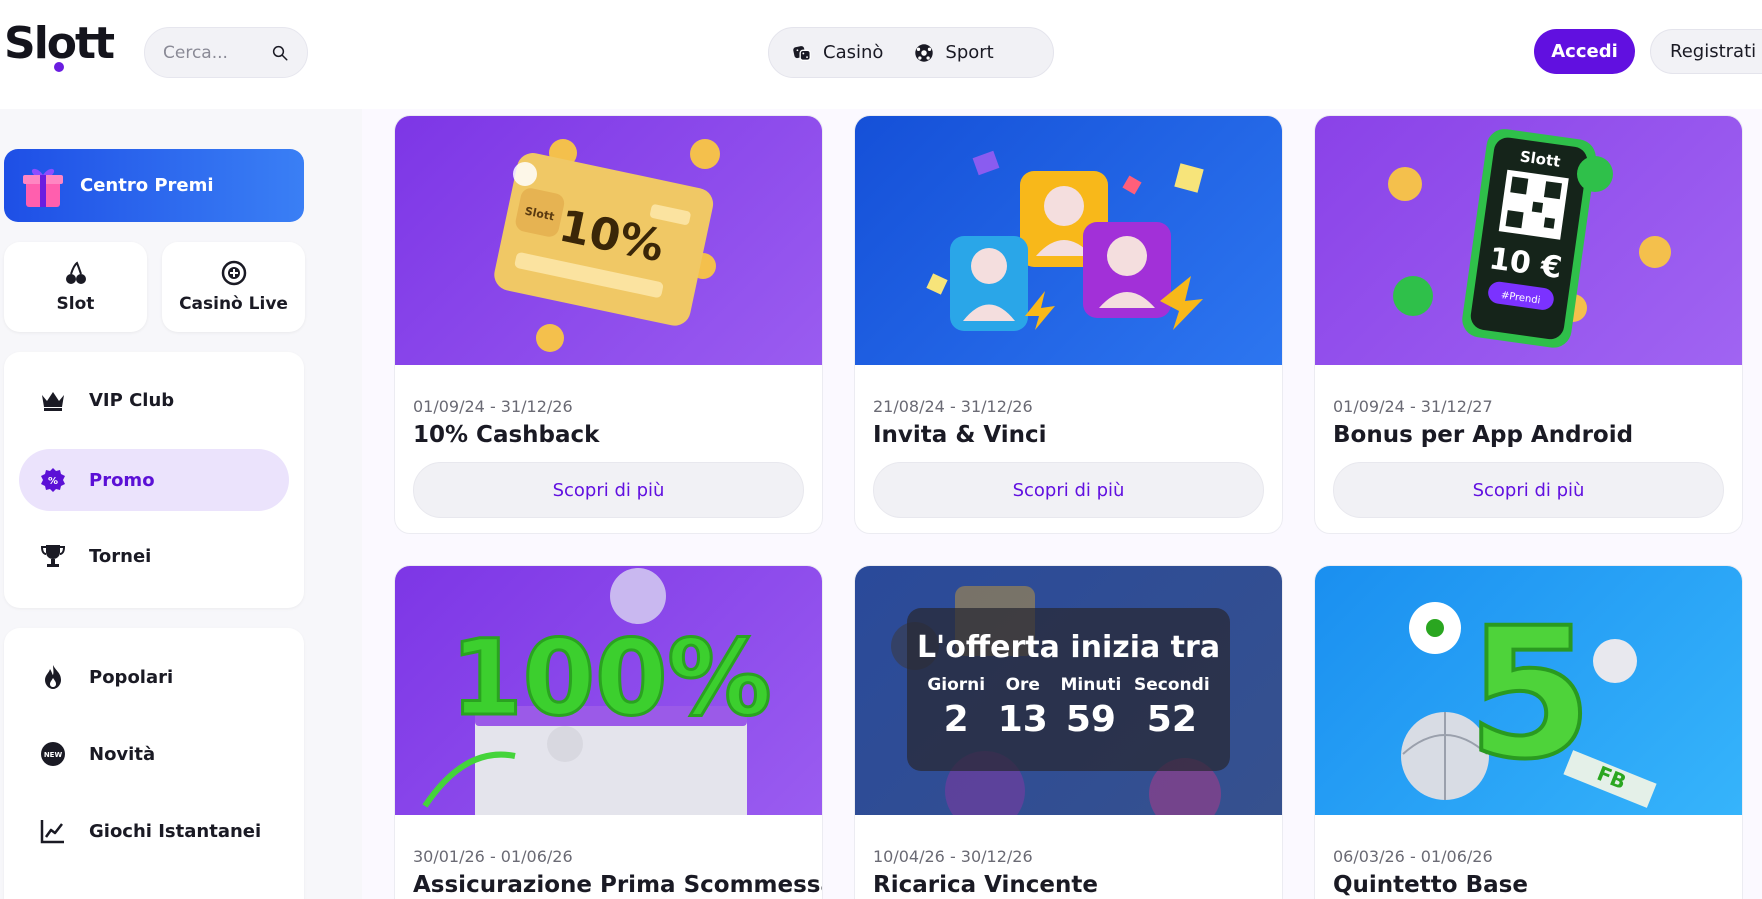 The image size is (1762, 899). I want to click on sidebar-item-label: Popolari, so click(131, 677).